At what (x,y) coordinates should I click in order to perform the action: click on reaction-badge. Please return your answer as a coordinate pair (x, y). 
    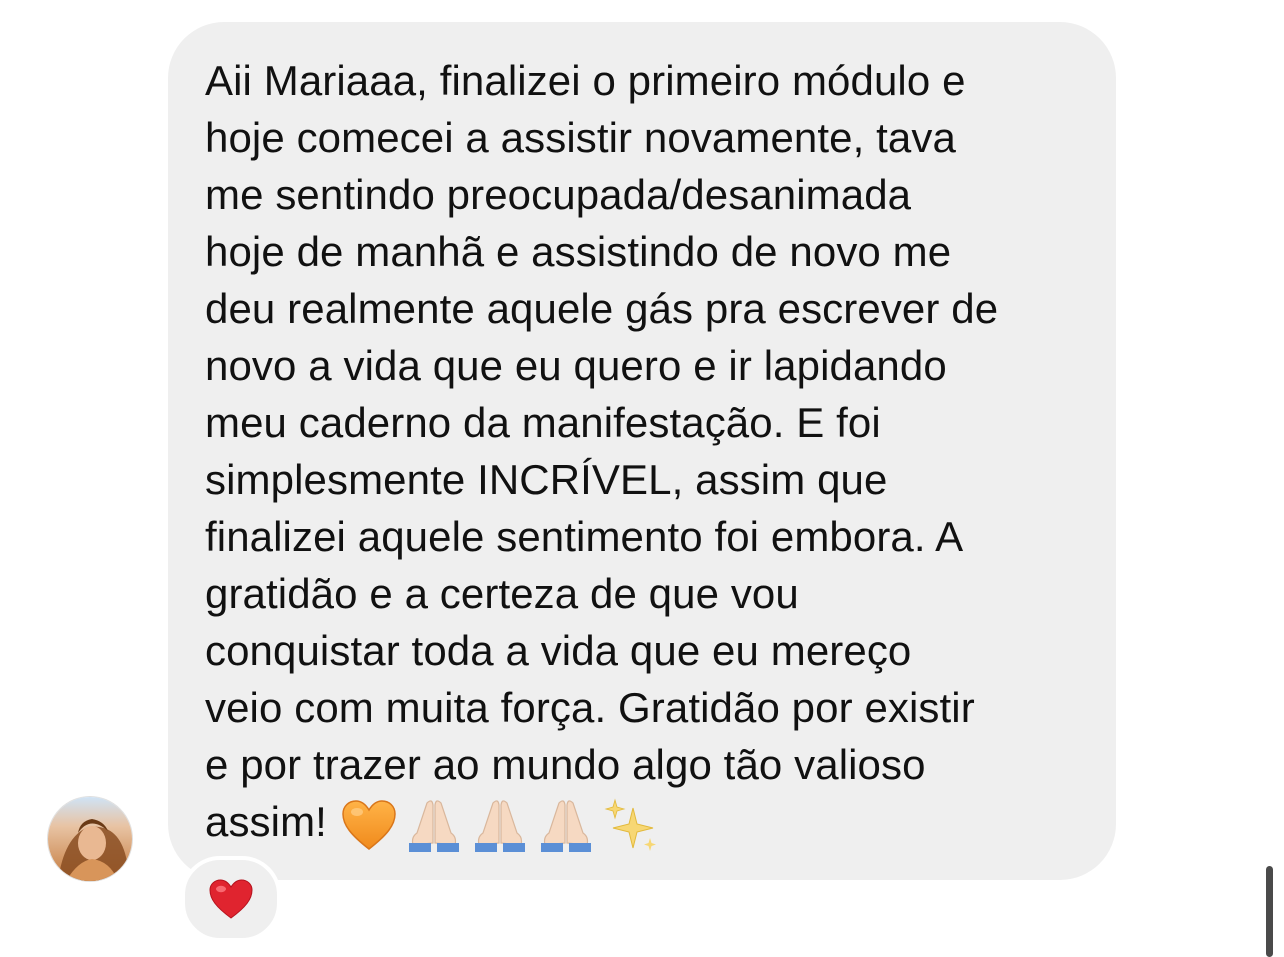
    Looking at the image, I should click on (231, 899).